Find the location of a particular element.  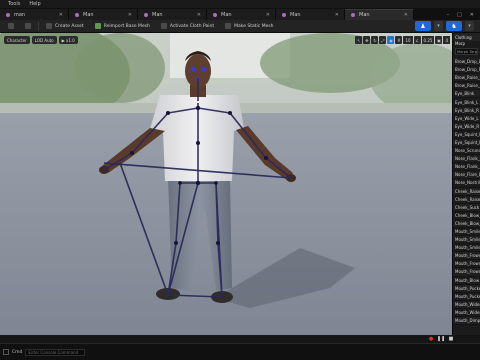

morph-target-item: Mouth_Frown is located at coordinates (466, 256).